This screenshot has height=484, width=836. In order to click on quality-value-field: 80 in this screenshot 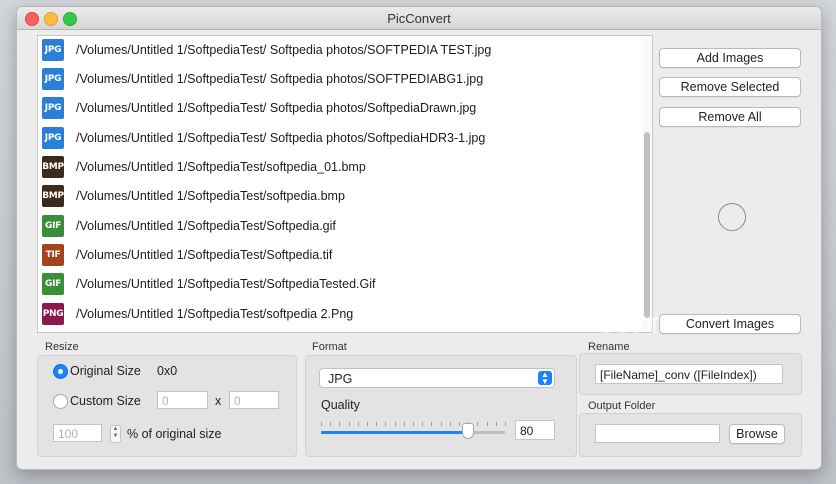, I will do `click(535, 430)`.